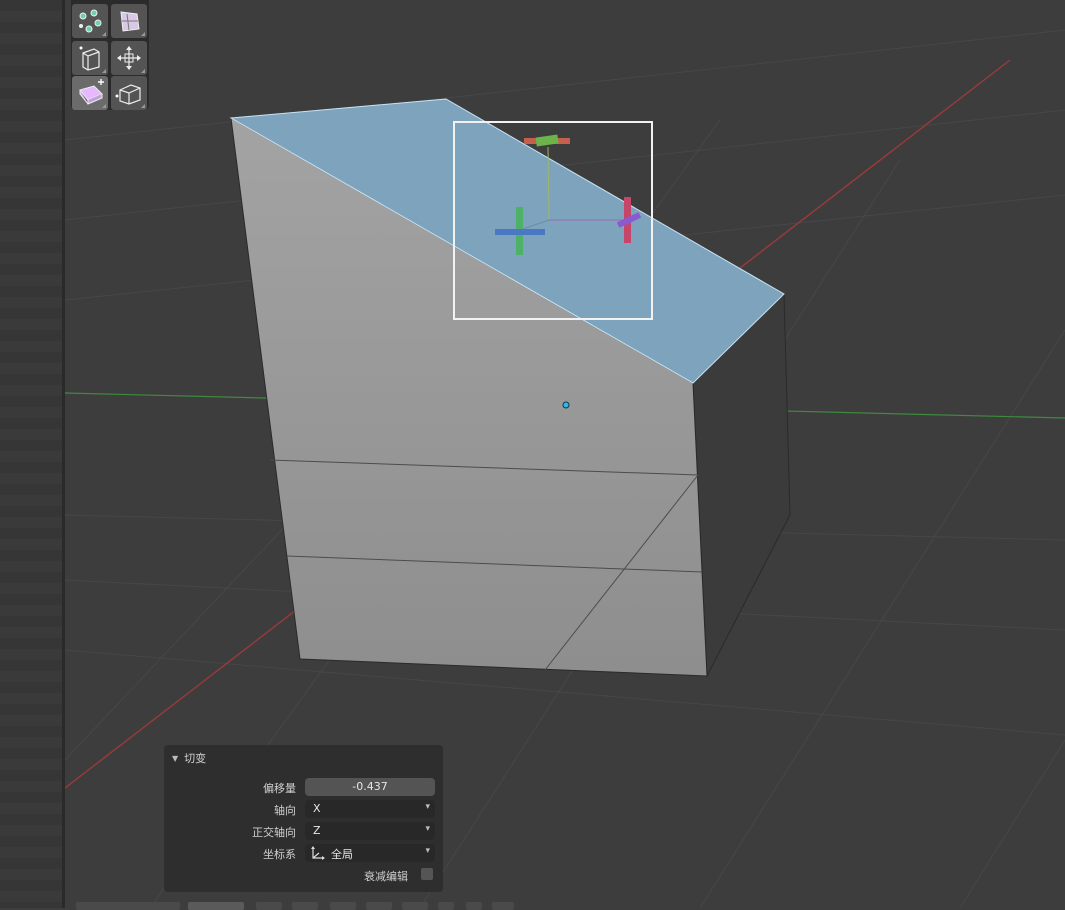 The width and height of the screenshot is (1065, 910). I want to click on menu-add, so click(343, 906).